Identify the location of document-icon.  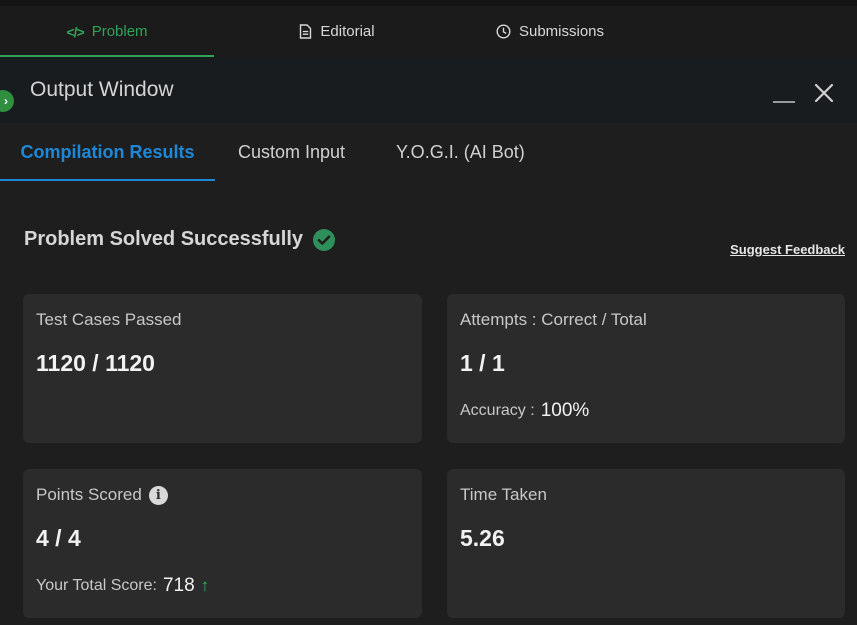
(305, 31).